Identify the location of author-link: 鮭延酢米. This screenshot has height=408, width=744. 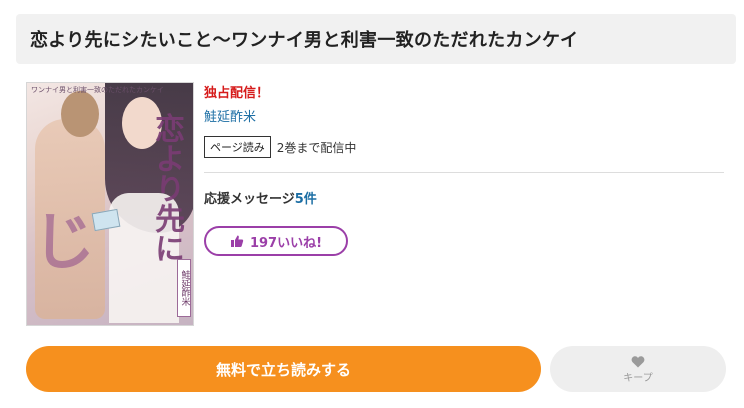
(230, 115).